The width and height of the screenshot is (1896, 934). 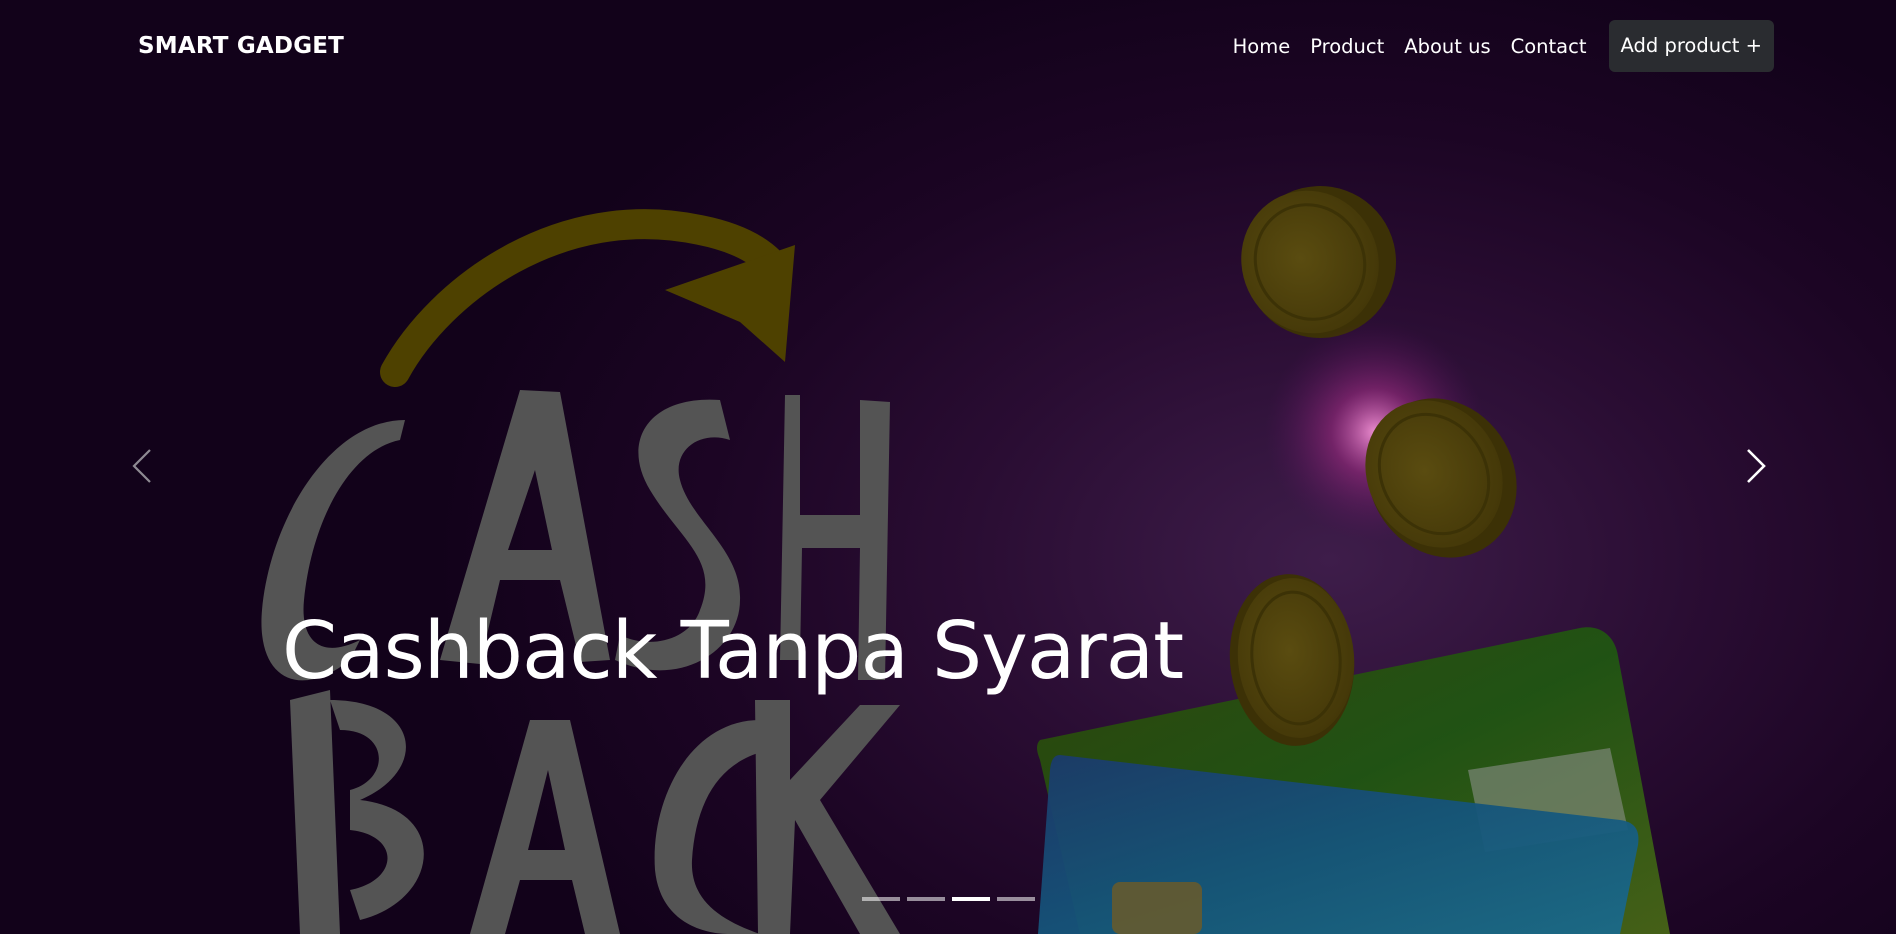 What do you see at coordinates (1347, 46) in the screenshot?
I see `nav-link-product: Product` at bounding box center [1347, 46].